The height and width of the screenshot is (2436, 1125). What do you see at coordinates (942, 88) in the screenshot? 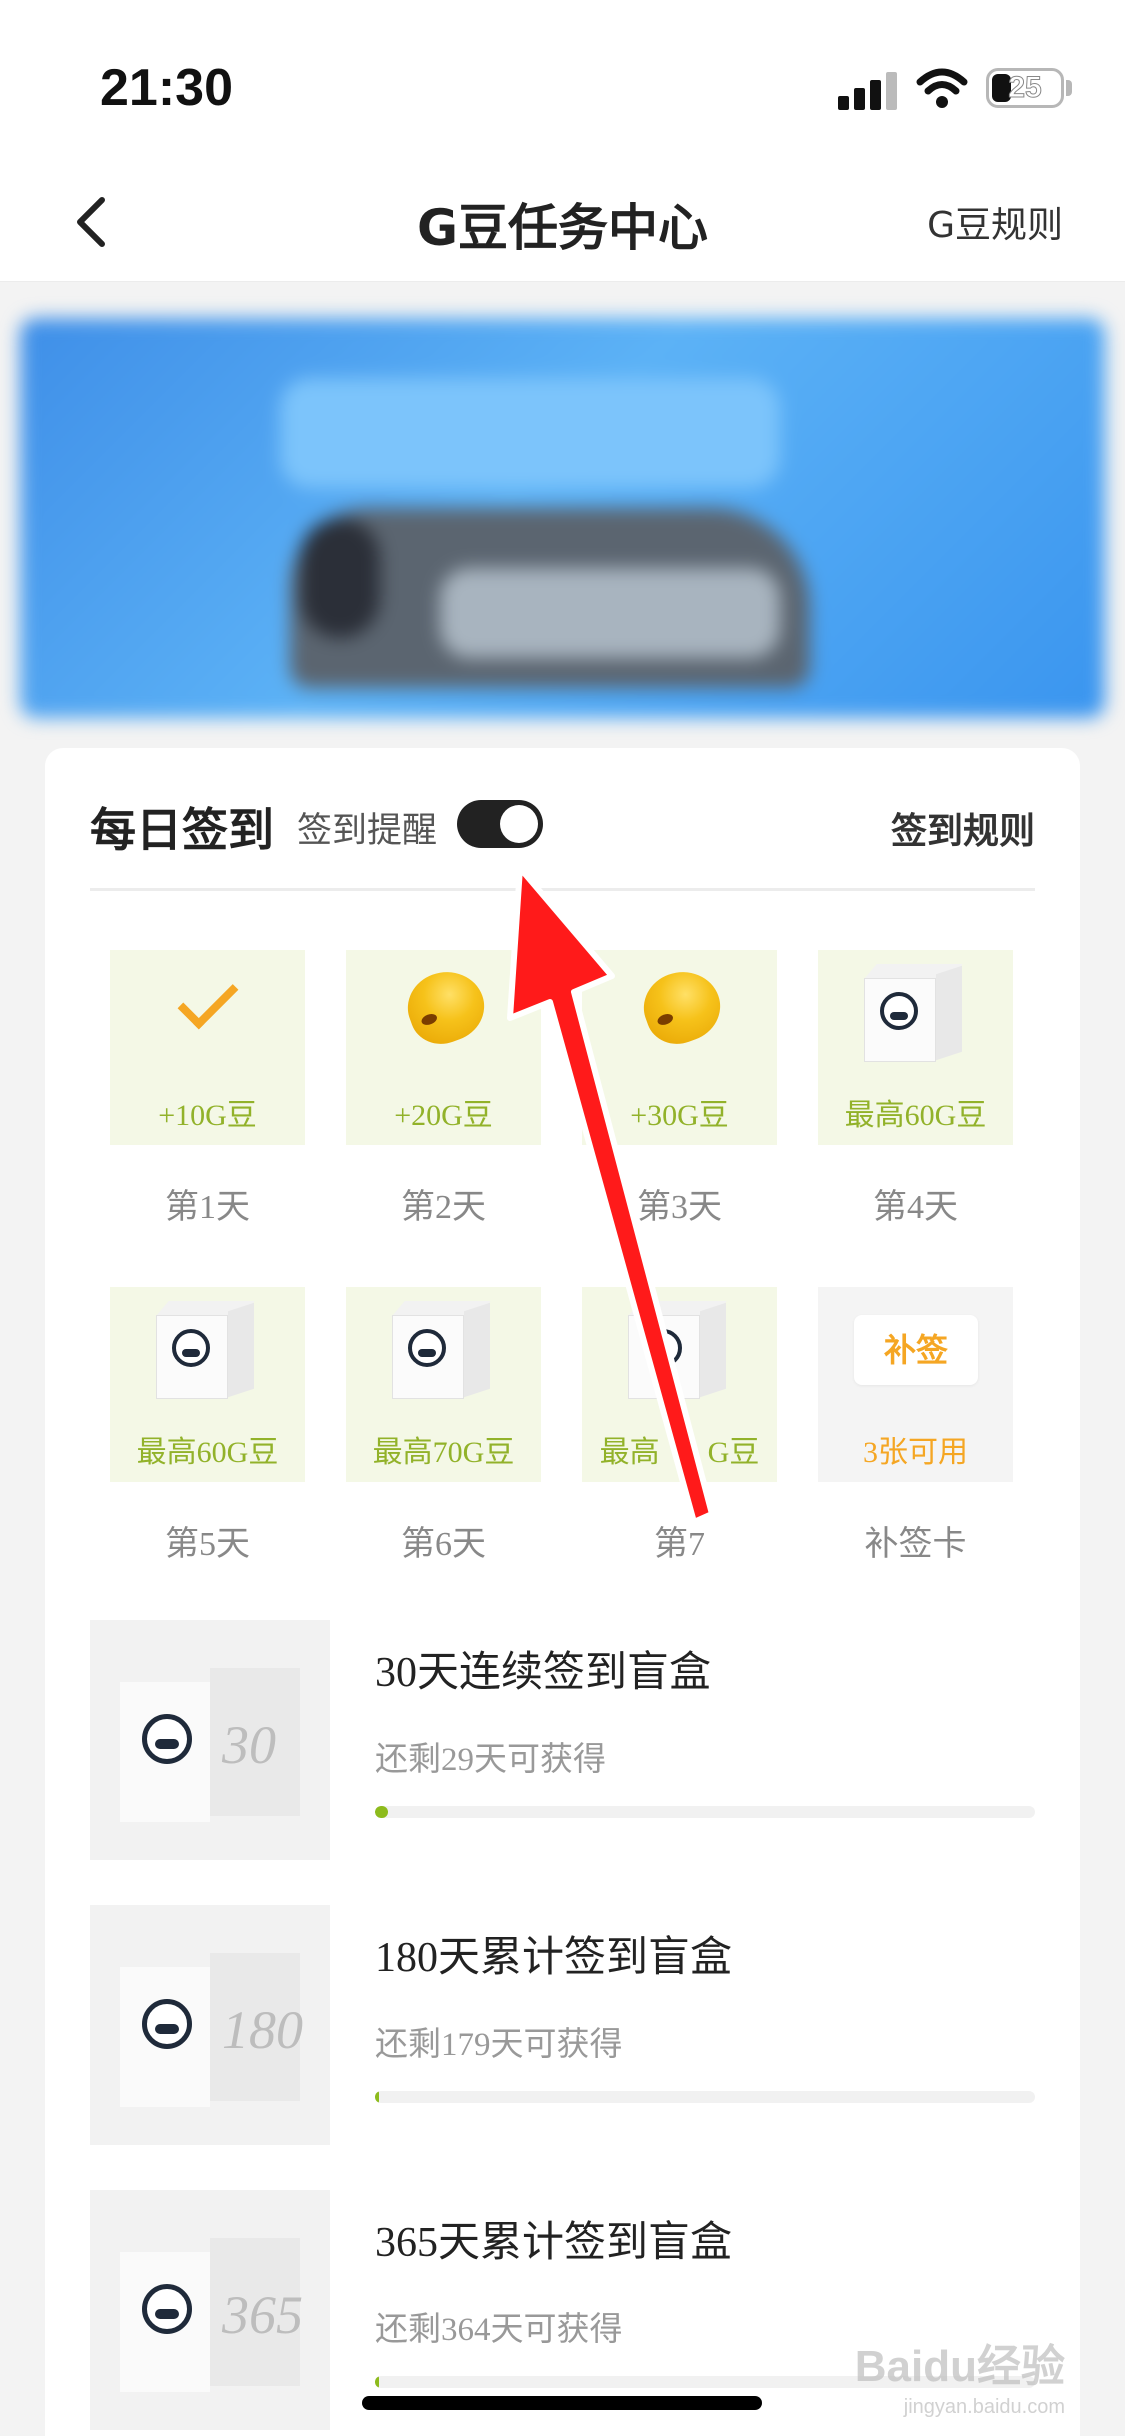
I see `wifi-icon` at bounding box center [942, 88].